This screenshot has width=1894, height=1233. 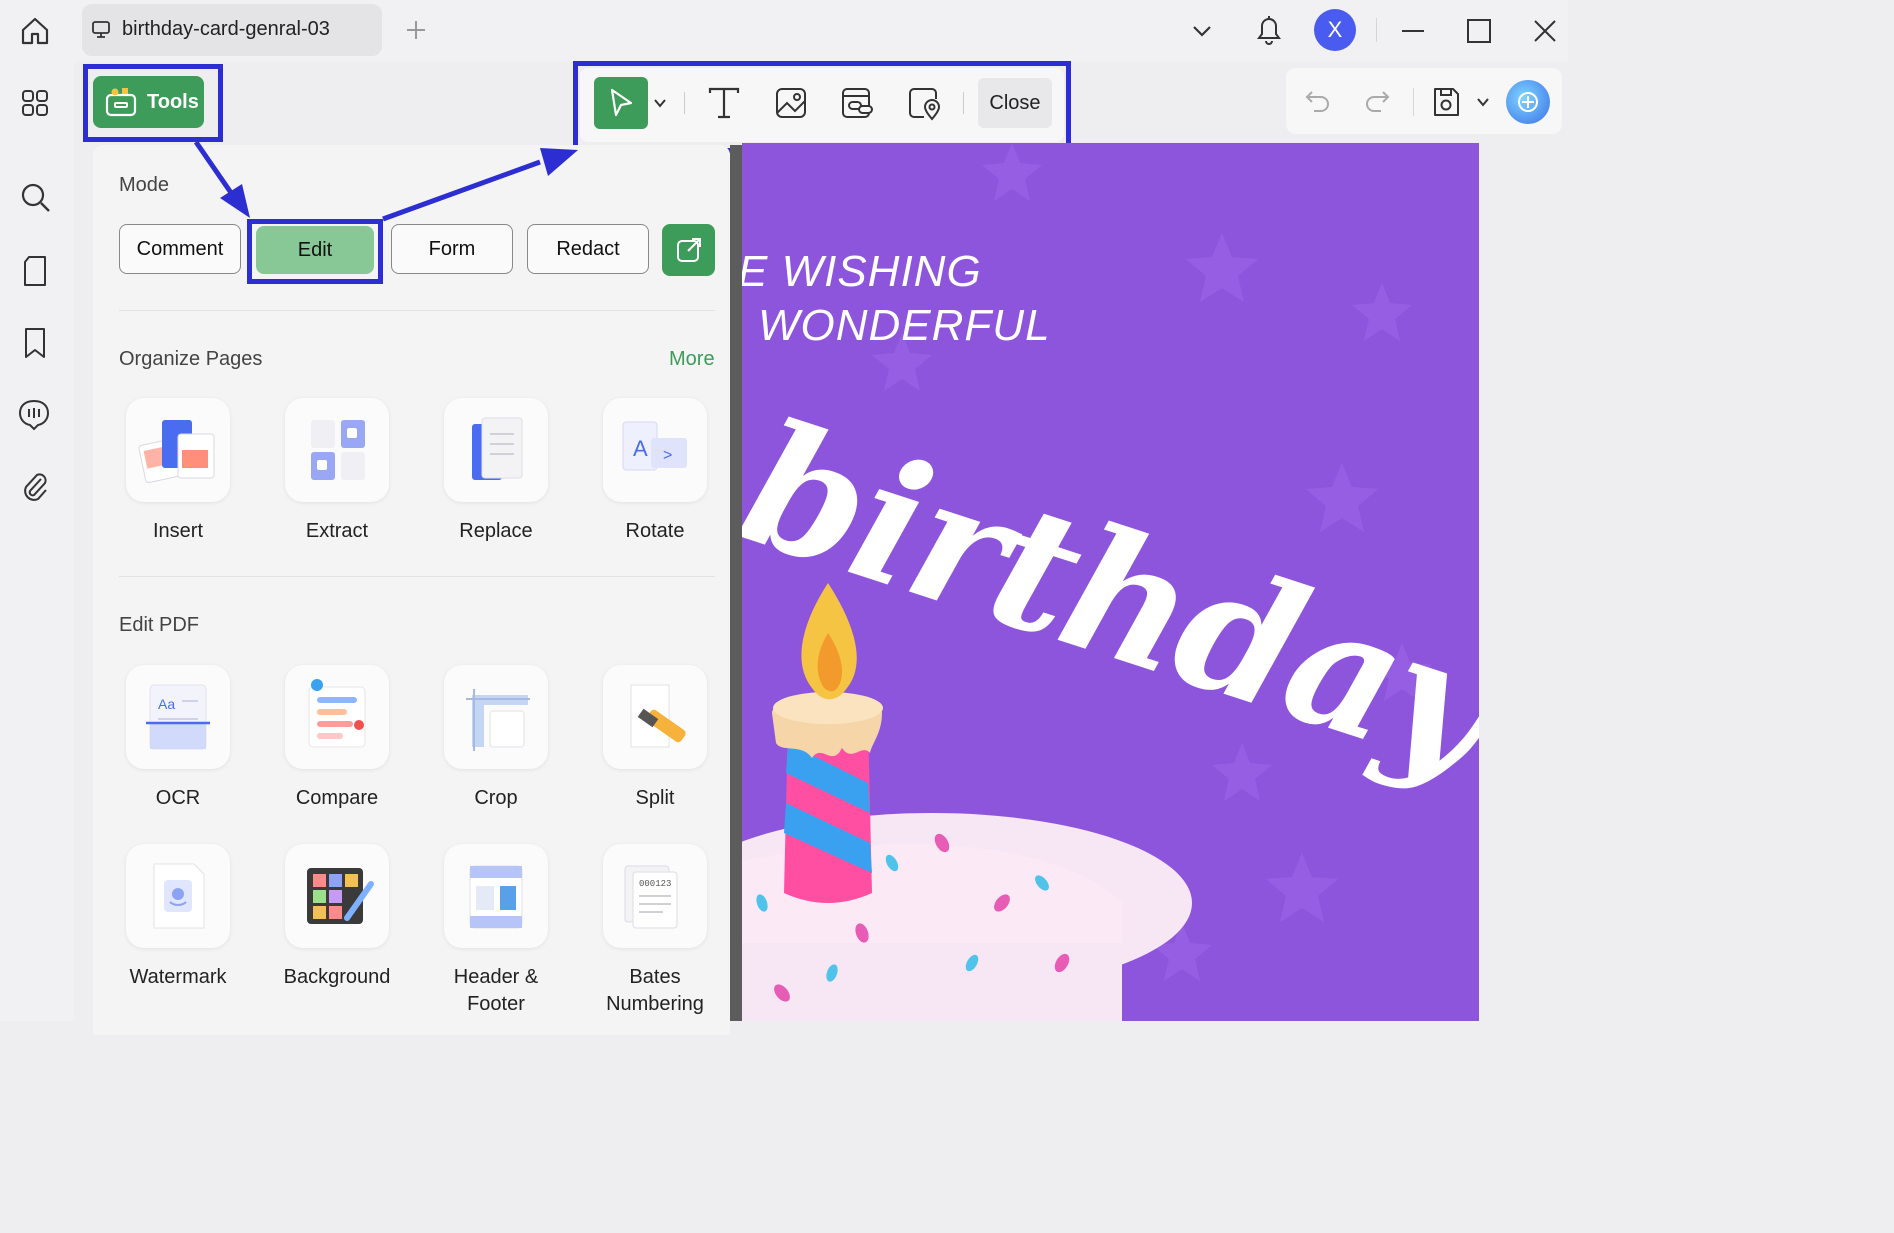 What do you see at coordinates (1523, 582) in the screenshot?
I see `document-margin` at bounding box center [1523, 582].